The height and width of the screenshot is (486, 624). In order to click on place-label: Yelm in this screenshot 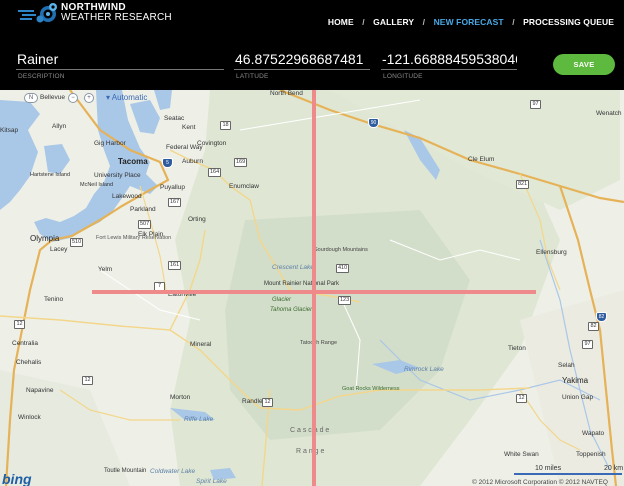, I will do `click(105, 269)`.